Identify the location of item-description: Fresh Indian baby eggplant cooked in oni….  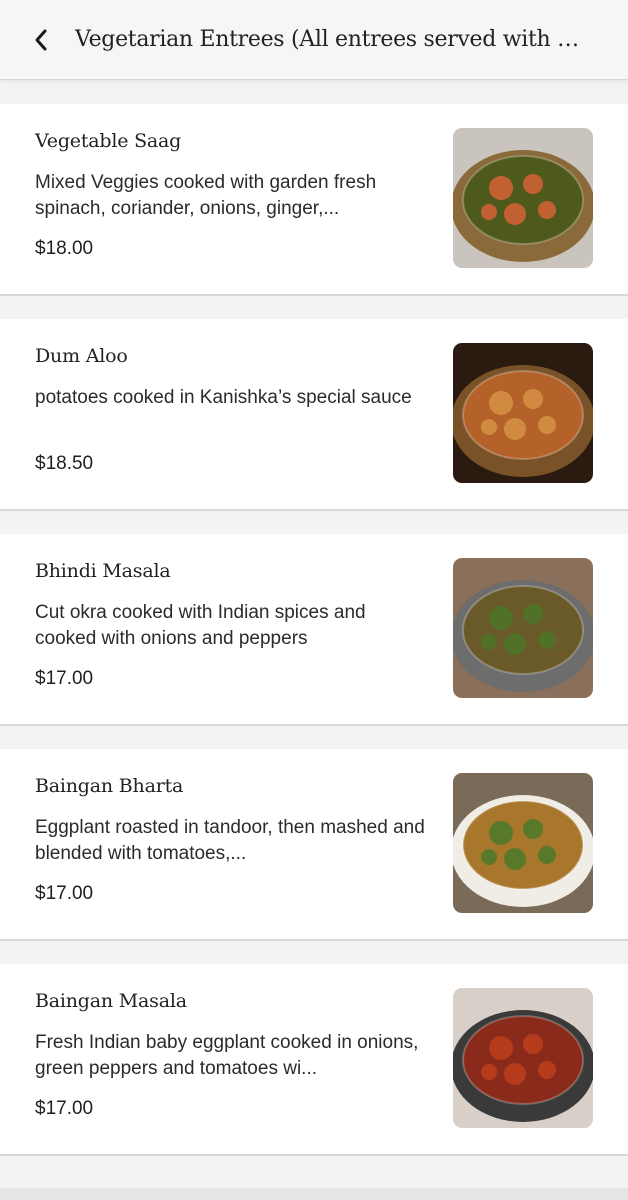
(227, 1055).